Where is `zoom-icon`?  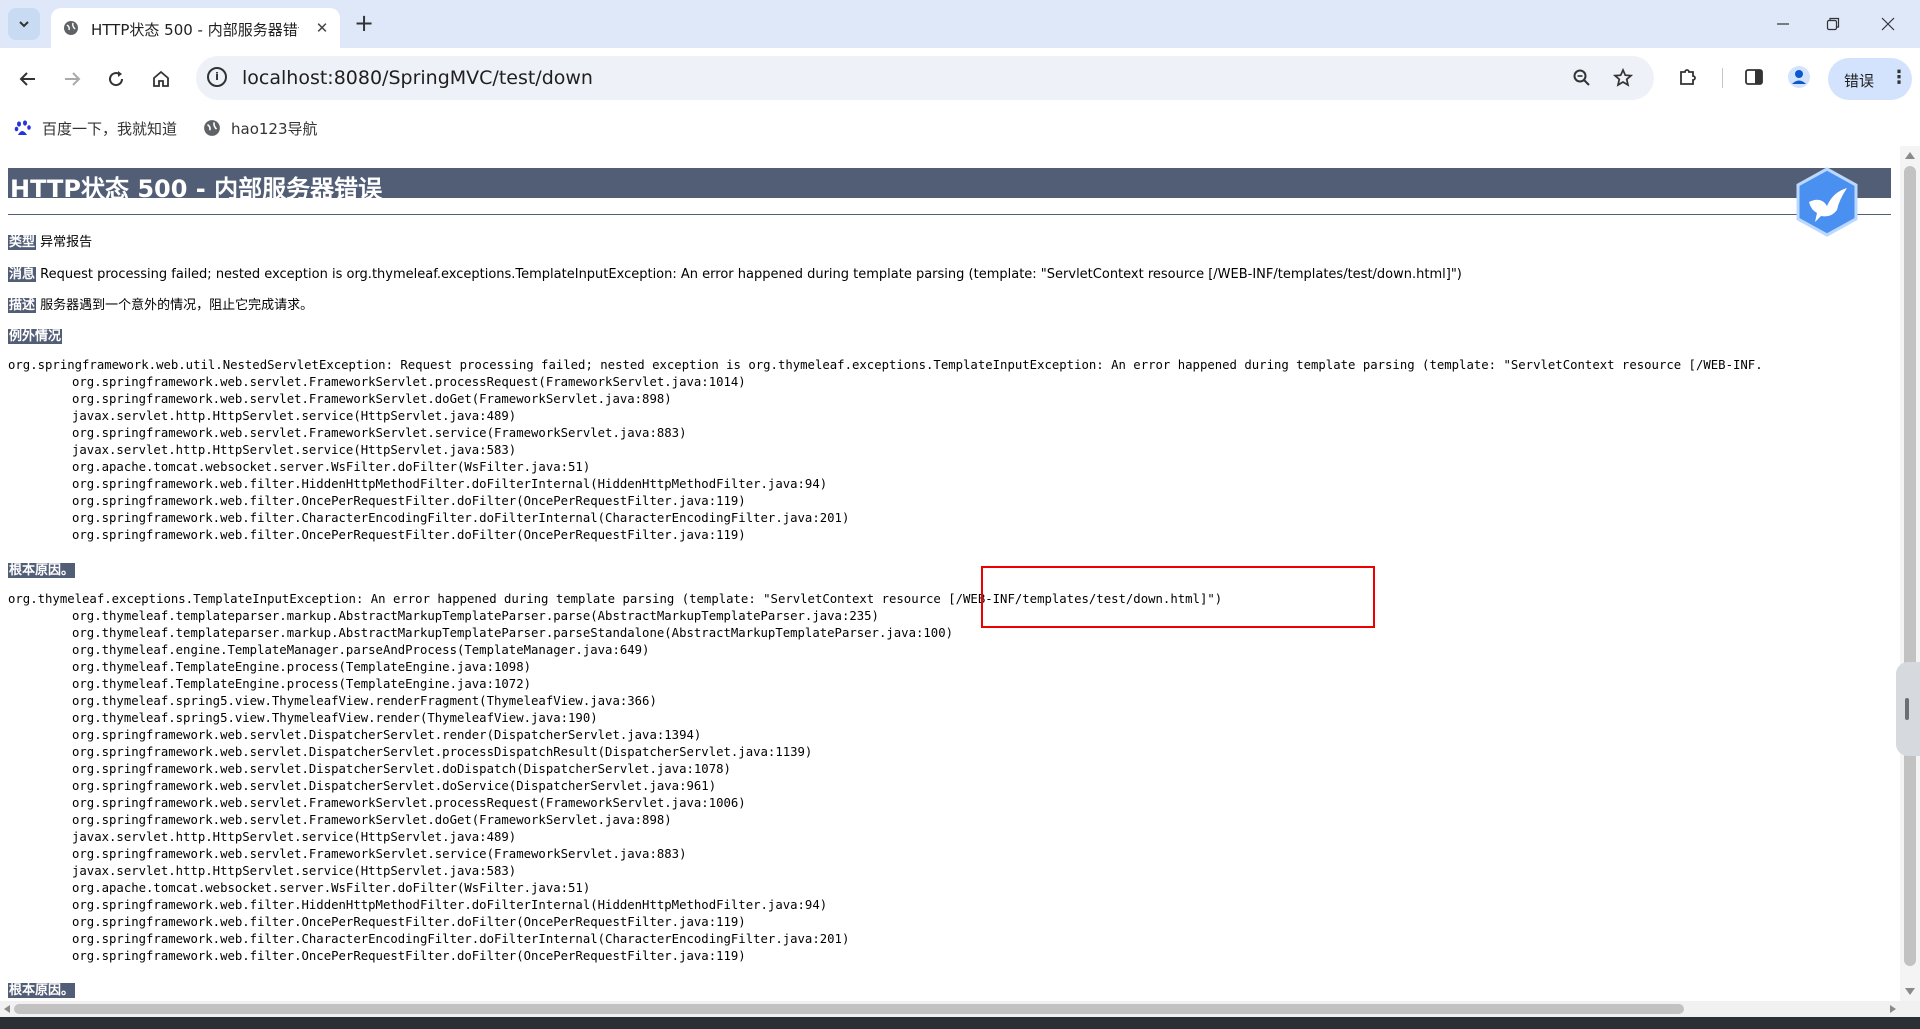
zoom-icon is located at coordinates (1582, 78).